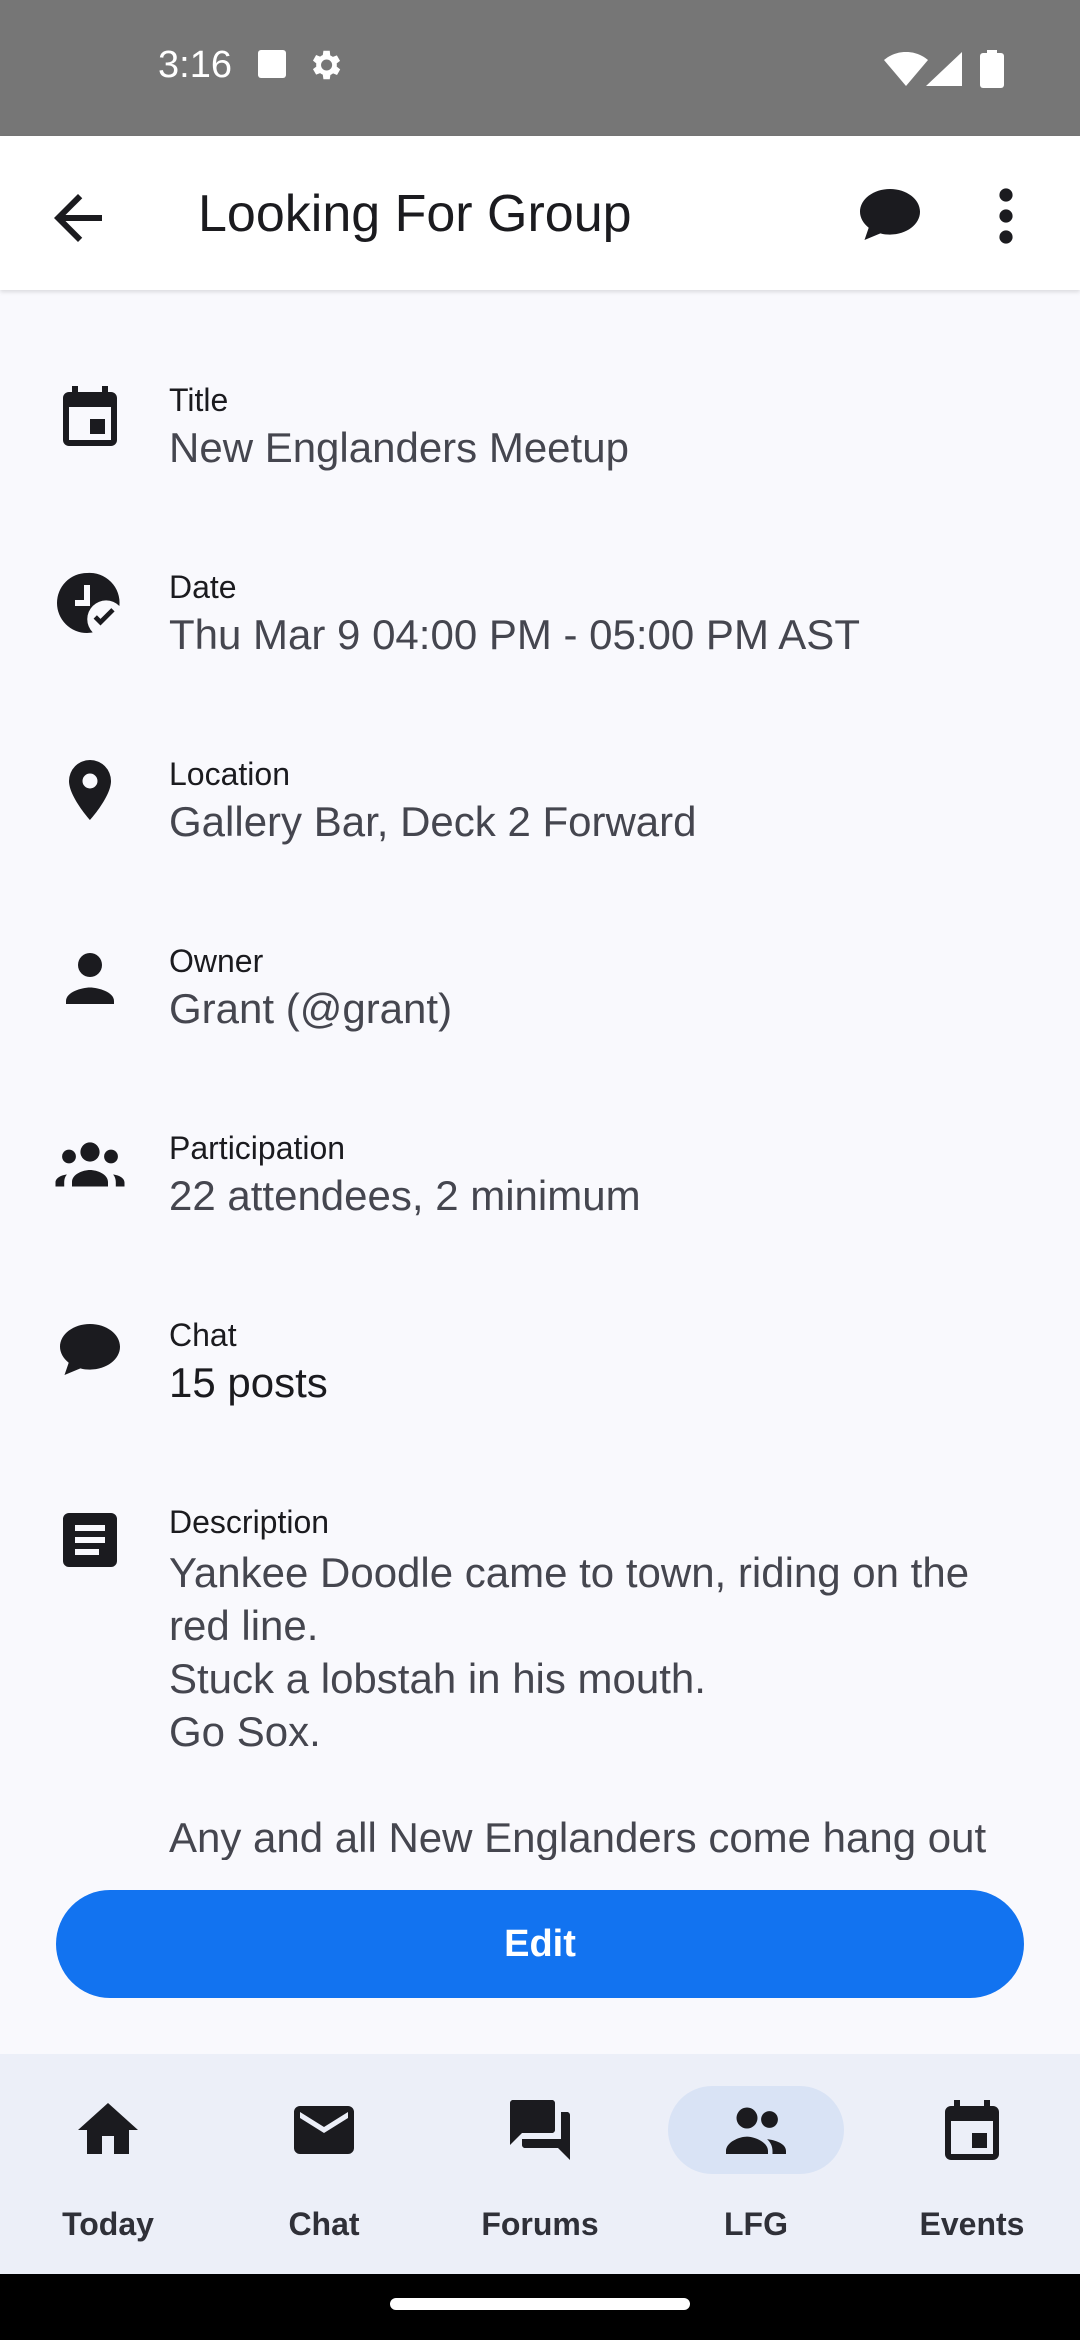  What do you see at coordinates (540, 594) in the screenshot?
I see `detail-row-date: Date Thu Mar 9 04:00 PM - 05:00 PM AST` at bounding box center [540, 594].